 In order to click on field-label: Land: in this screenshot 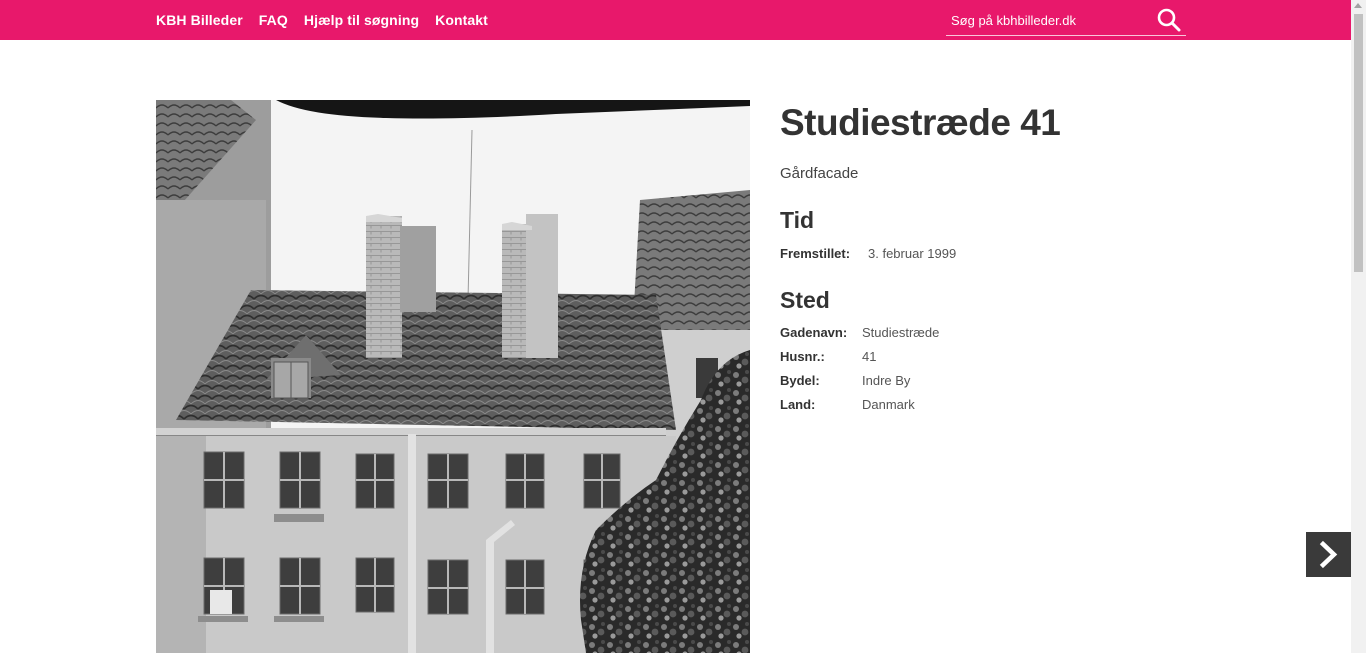, I will do `click(798, 404)`.